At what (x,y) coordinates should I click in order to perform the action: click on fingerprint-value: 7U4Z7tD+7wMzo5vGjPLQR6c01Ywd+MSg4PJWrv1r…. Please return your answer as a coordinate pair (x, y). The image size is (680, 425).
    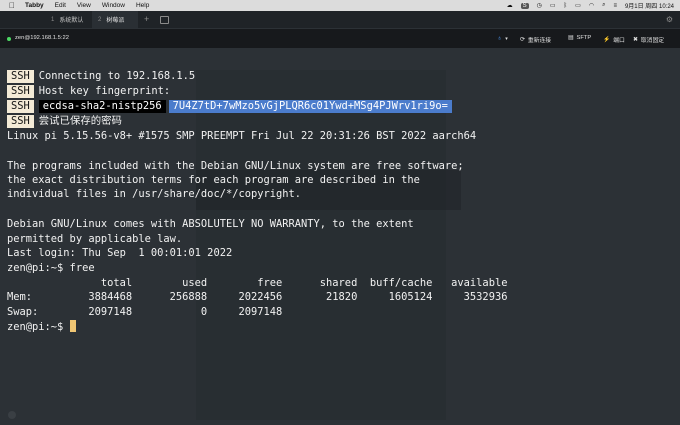
    Looking at the image, I should click on (310, 106).